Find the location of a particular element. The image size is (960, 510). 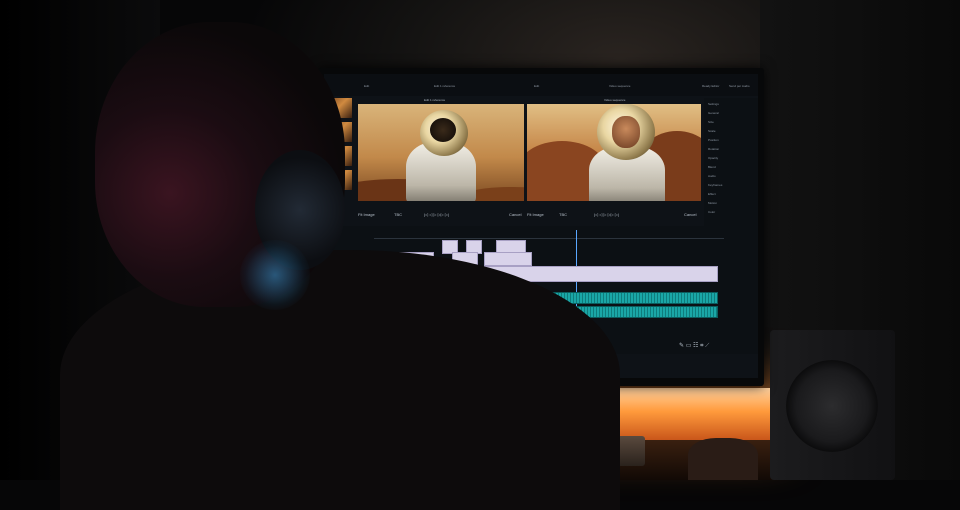

desert-hill is located at coordinates (496, 194).